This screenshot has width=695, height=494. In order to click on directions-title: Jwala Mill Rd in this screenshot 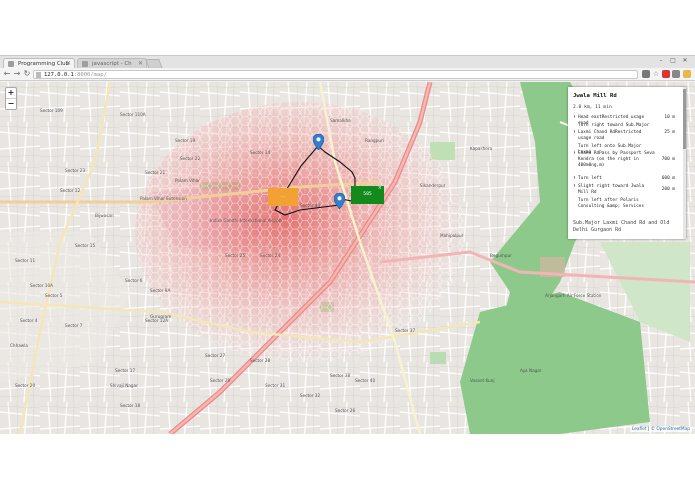, I will do `click(595, 96)`.